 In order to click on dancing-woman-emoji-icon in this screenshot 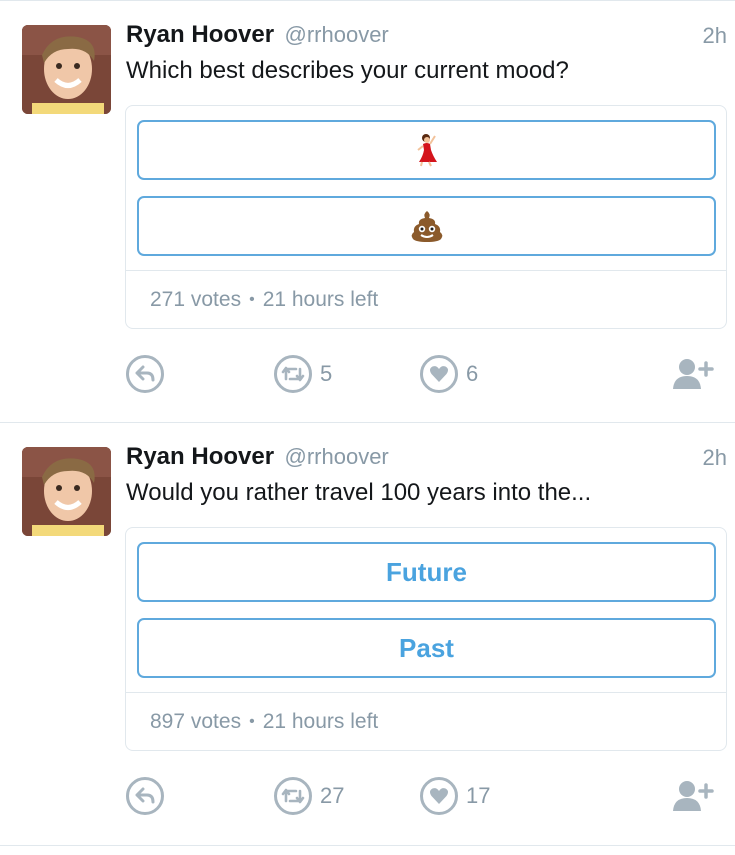, I will do `click(426, 150)`.